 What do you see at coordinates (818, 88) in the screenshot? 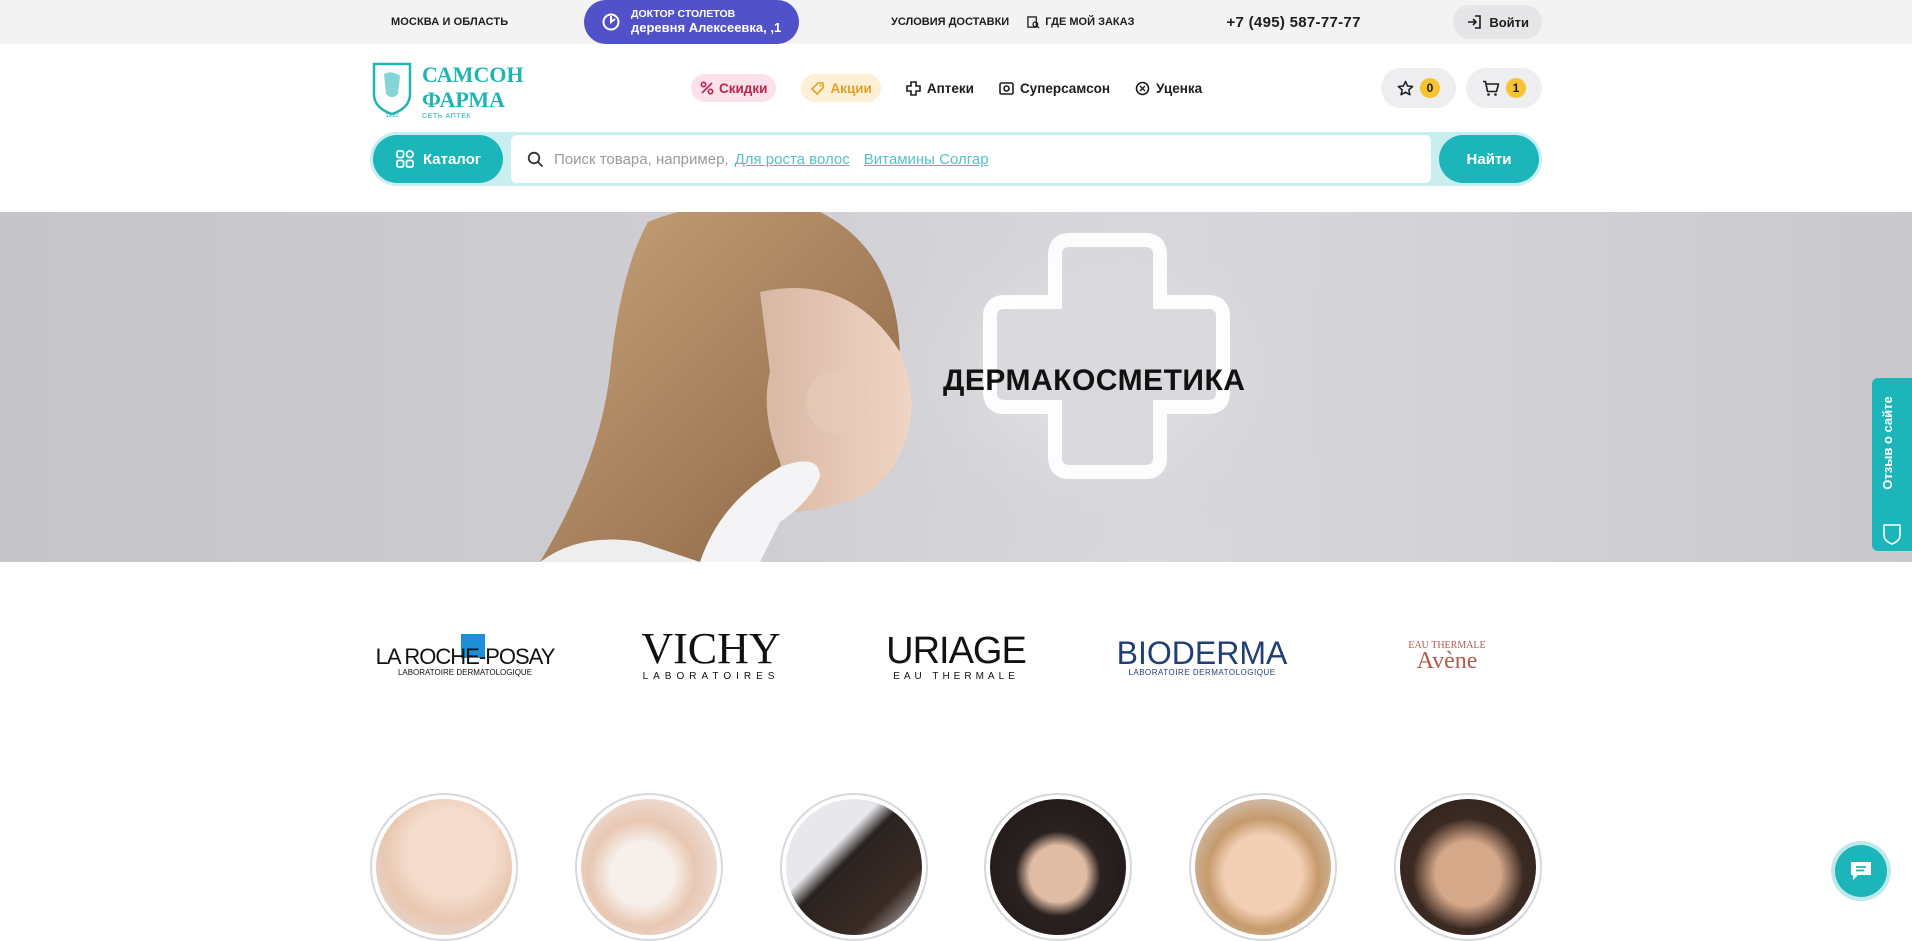
I see `tag-icon` at bounding box center [818, 88].